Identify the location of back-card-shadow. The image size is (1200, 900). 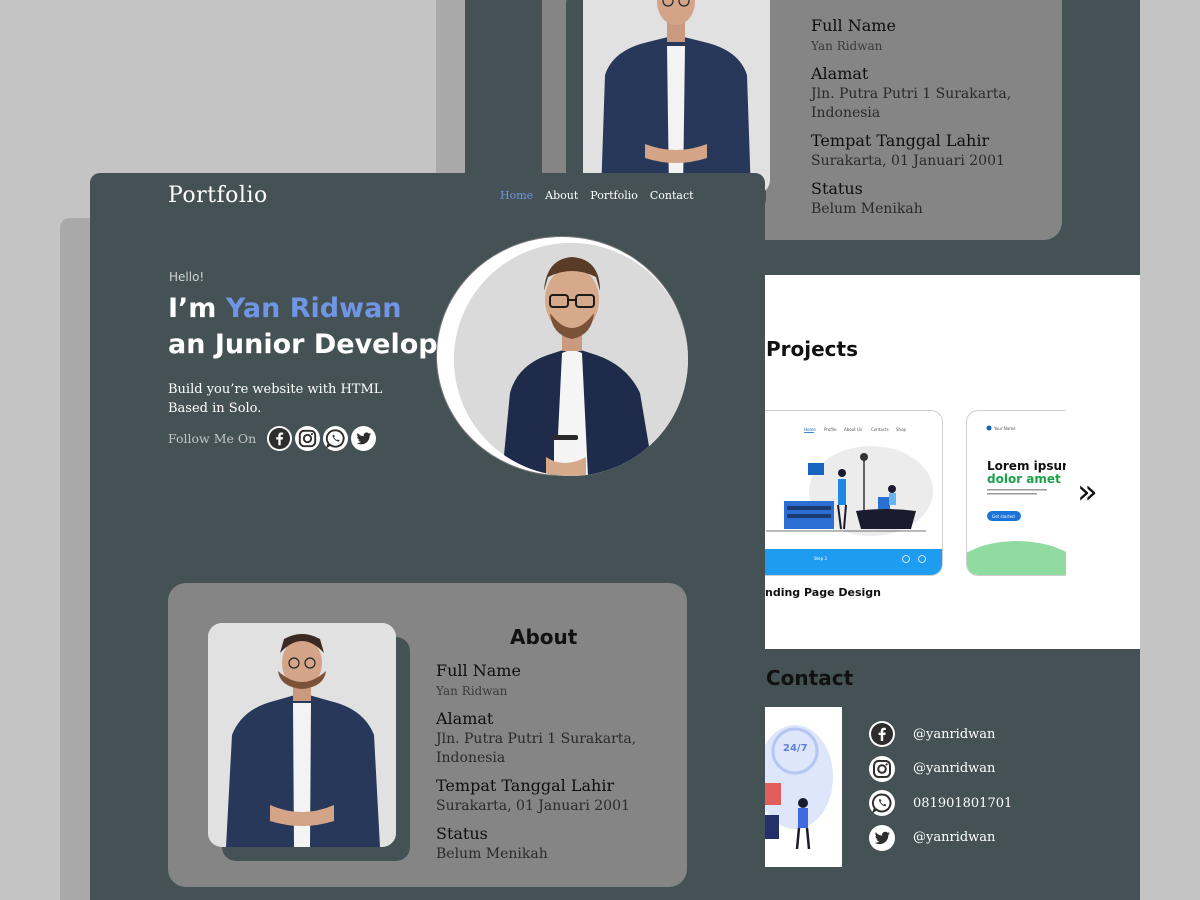
(451, 86).